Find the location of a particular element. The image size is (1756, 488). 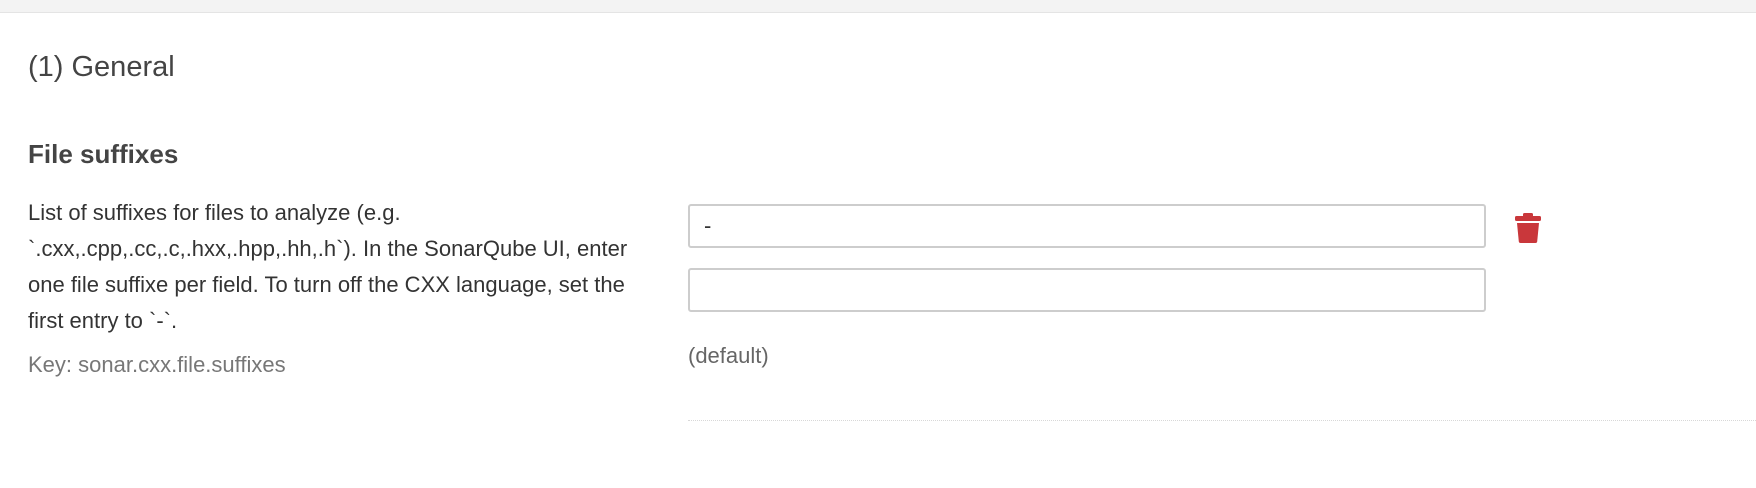

section-title: (1) General is located at coordinates (101, 67).